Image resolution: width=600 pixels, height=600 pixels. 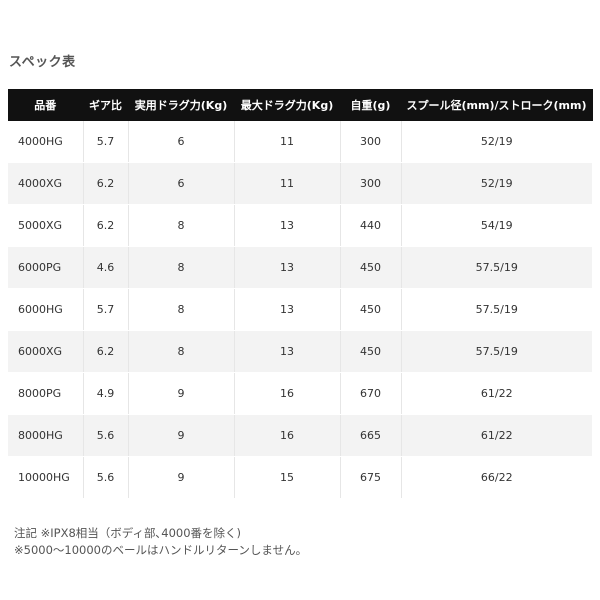 I want to click on section-title: スペック表, so click(x=42, y=62).